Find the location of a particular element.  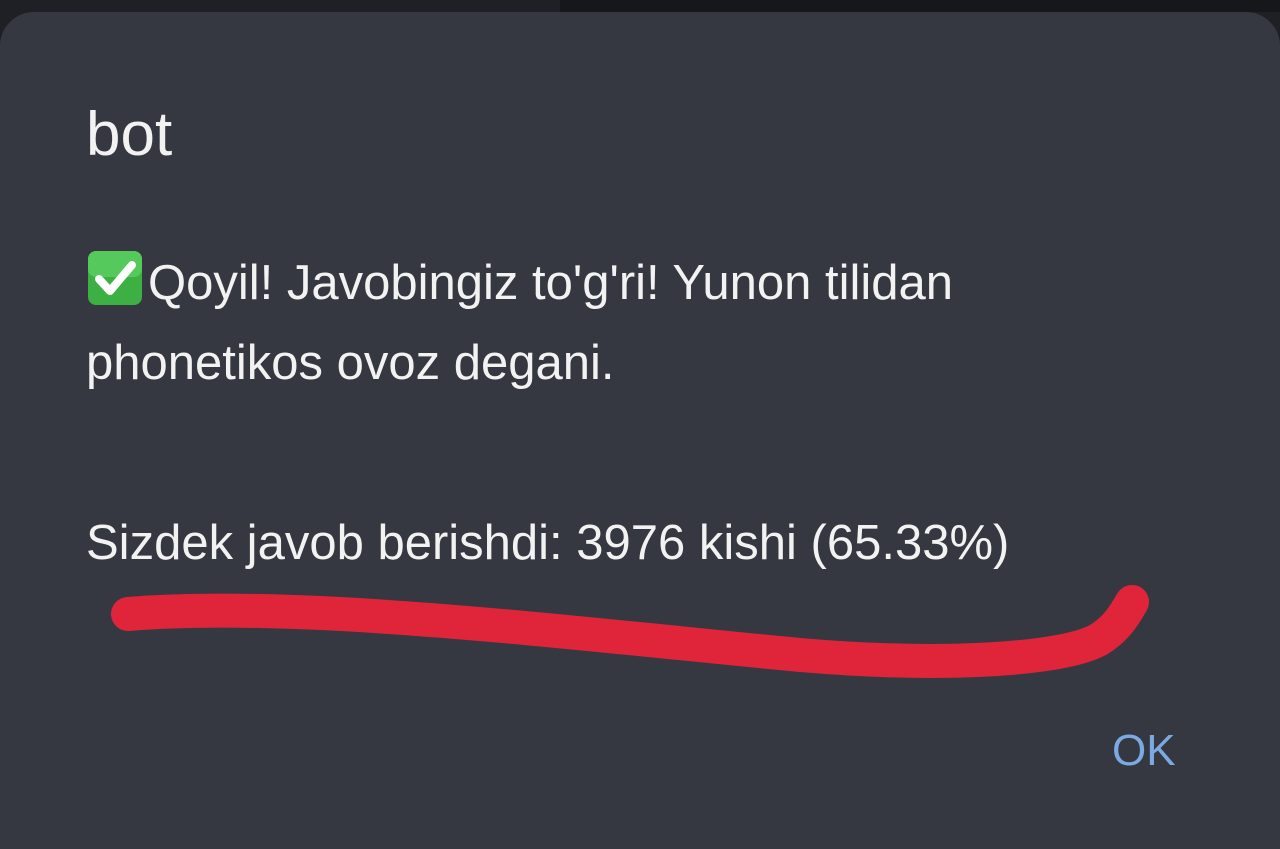

message-line-1: Qoyil! Javobingiz to'g'ri! Yunon tilidan is located at coordinates (641, 283).